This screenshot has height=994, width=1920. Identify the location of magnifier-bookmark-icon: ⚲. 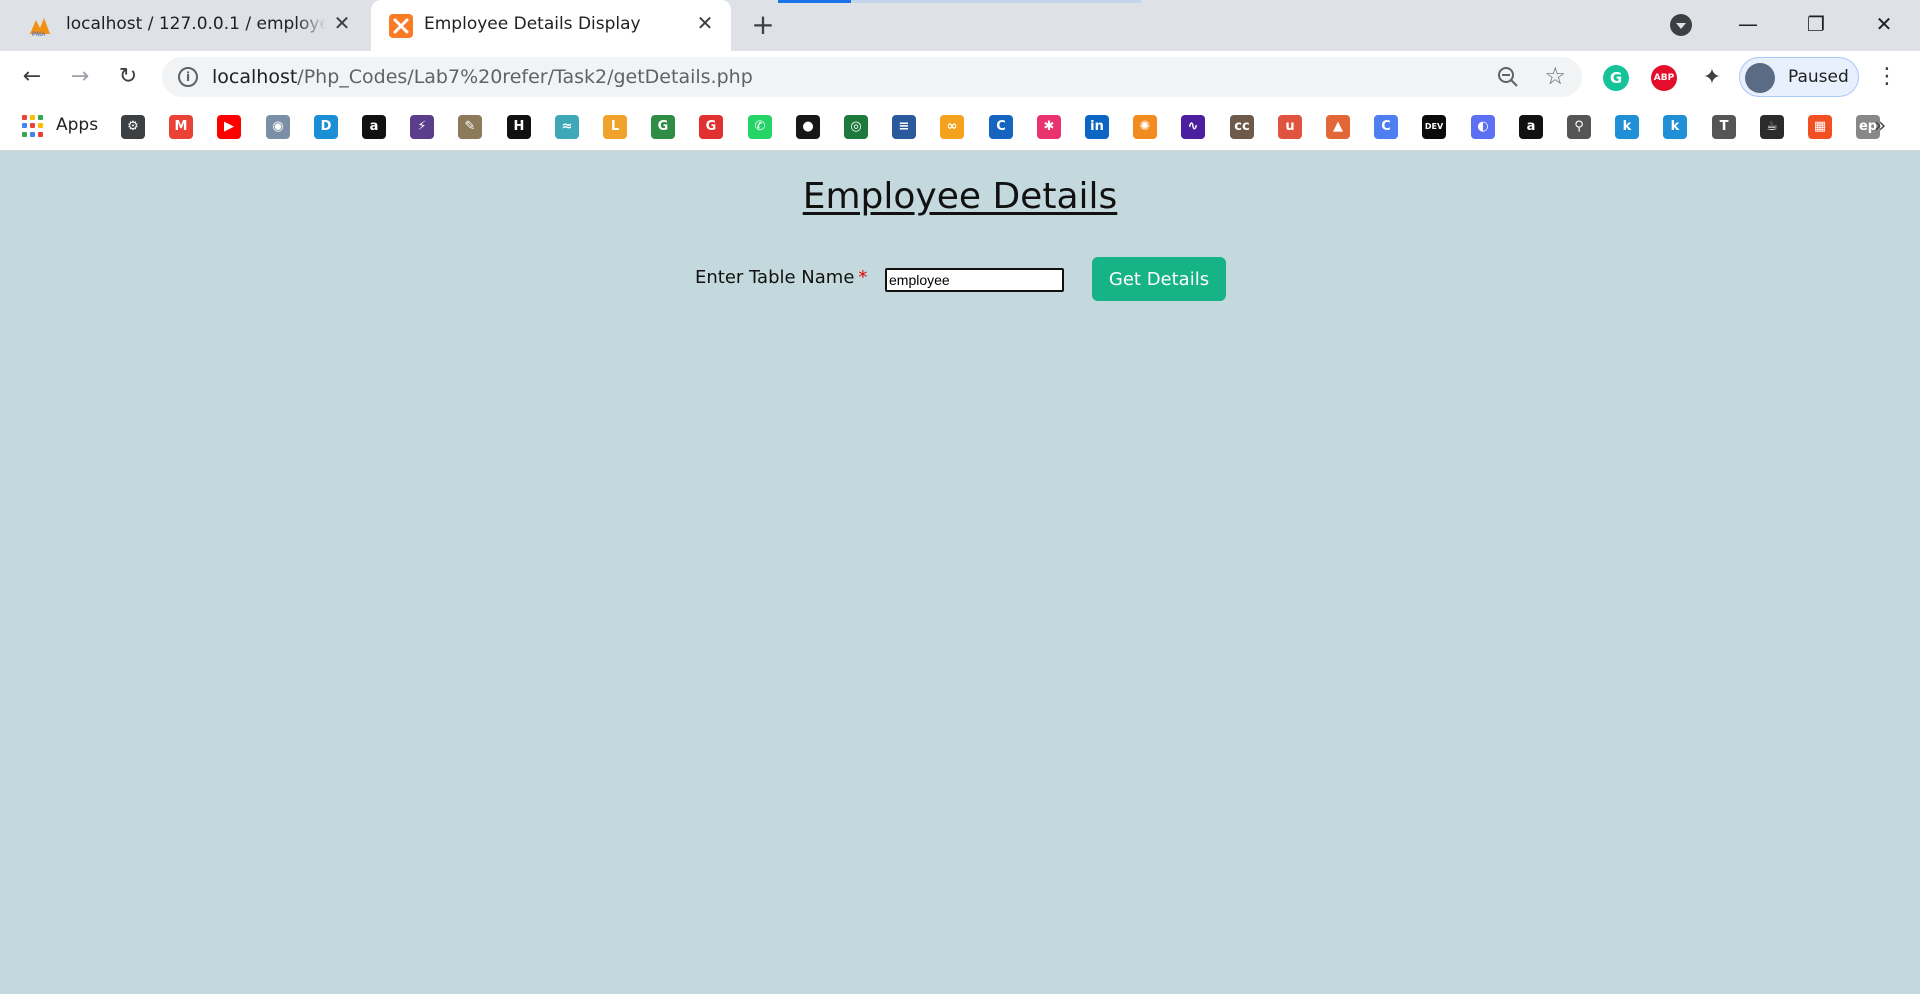
(1579, 127).